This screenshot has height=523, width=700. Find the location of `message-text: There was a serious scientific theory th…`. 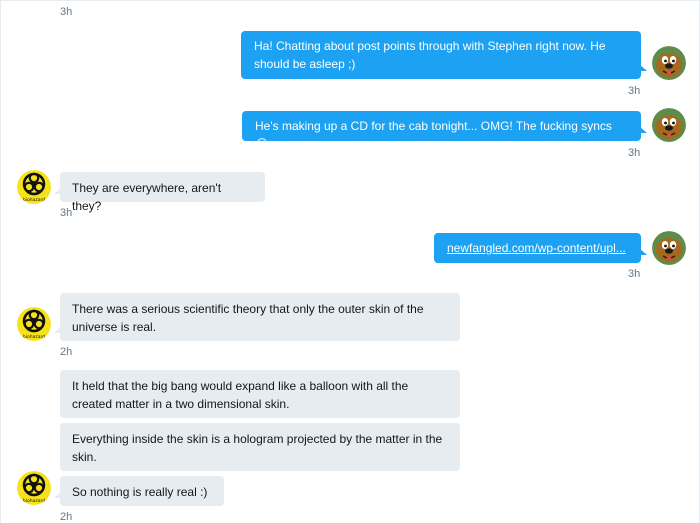

message-text: There was a serious scientific theory th… is located at coordinates (248, 318).